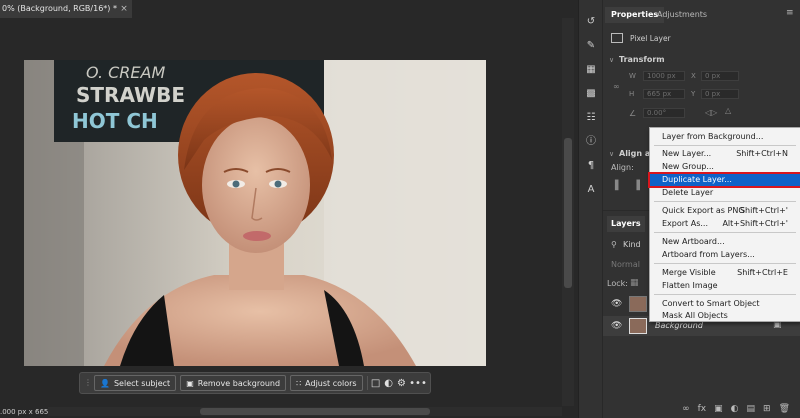  I want to click on select-subject-label: Select subject, so click(142, 383).